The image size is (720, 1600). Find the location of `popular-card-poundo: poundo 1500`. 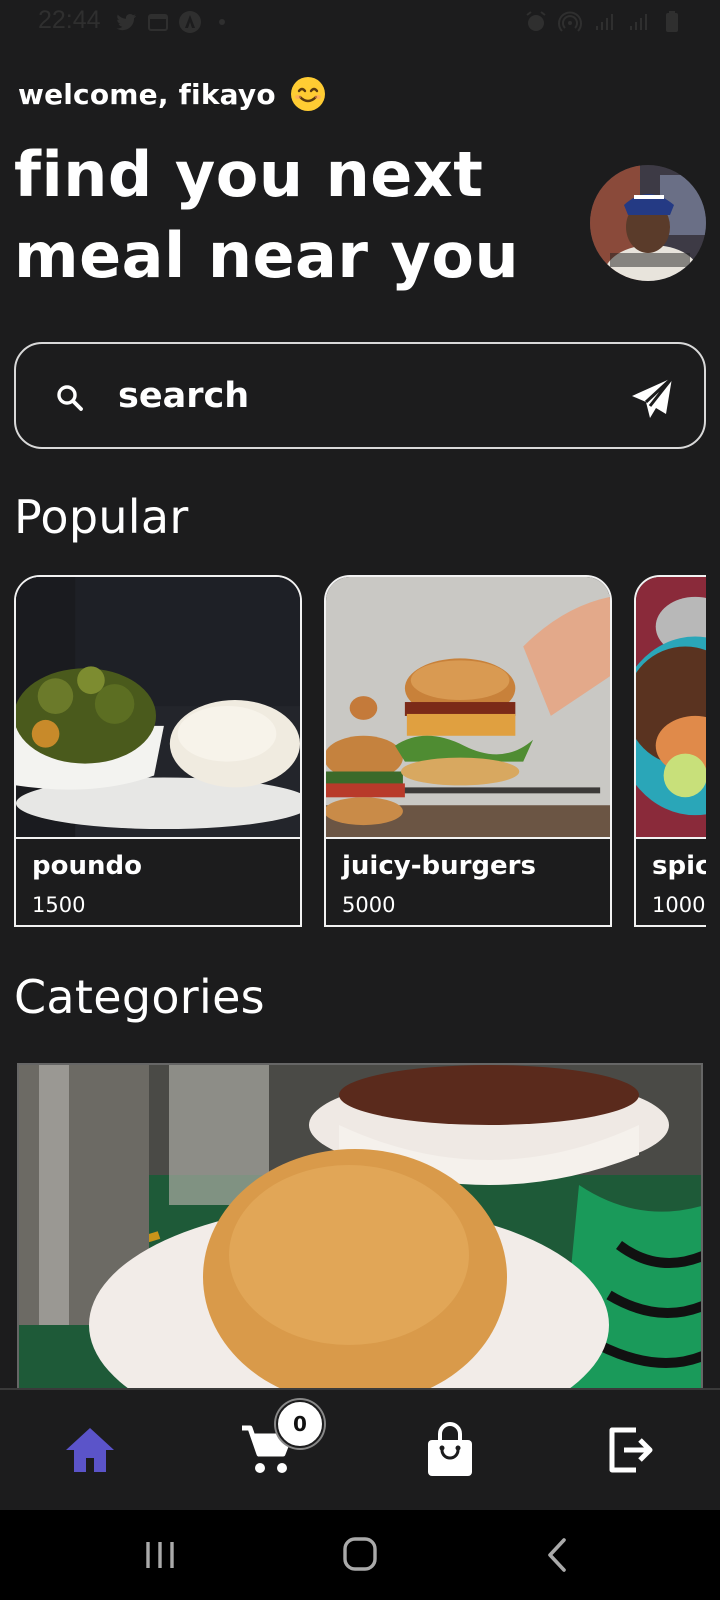

popular-card-poundo: poundo 1500 is located at coordinates (158, 751).